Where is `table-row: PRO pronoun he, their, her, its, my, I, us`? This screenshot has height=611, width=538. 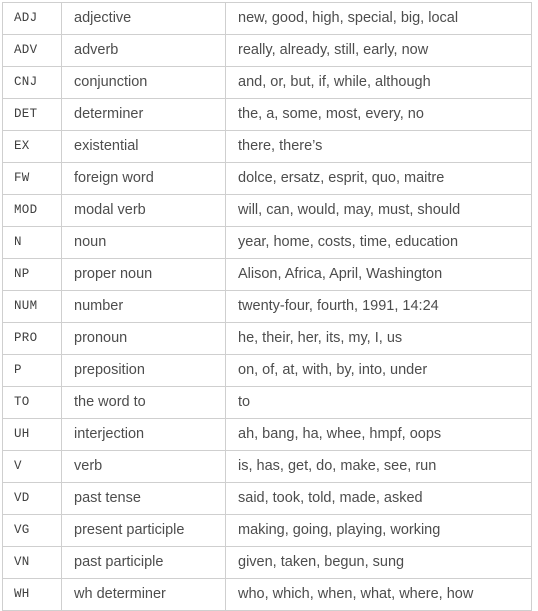
table-row: PRO pronoun he, their, her, its, my, I, us is located at coordinates (267, 338).